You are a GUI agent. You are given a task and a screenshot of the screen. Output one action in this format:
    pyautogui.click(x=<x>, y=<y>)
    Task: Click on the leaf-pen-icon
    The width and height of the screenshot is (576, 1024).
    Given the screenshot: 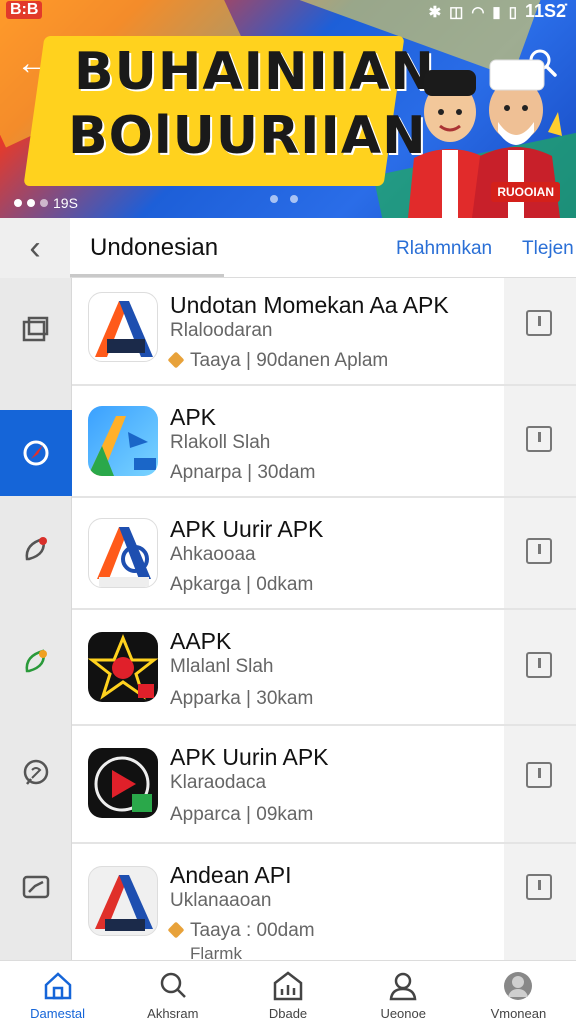 What is the action you would take?
    pyautogui.click(x=36, y=549)
    